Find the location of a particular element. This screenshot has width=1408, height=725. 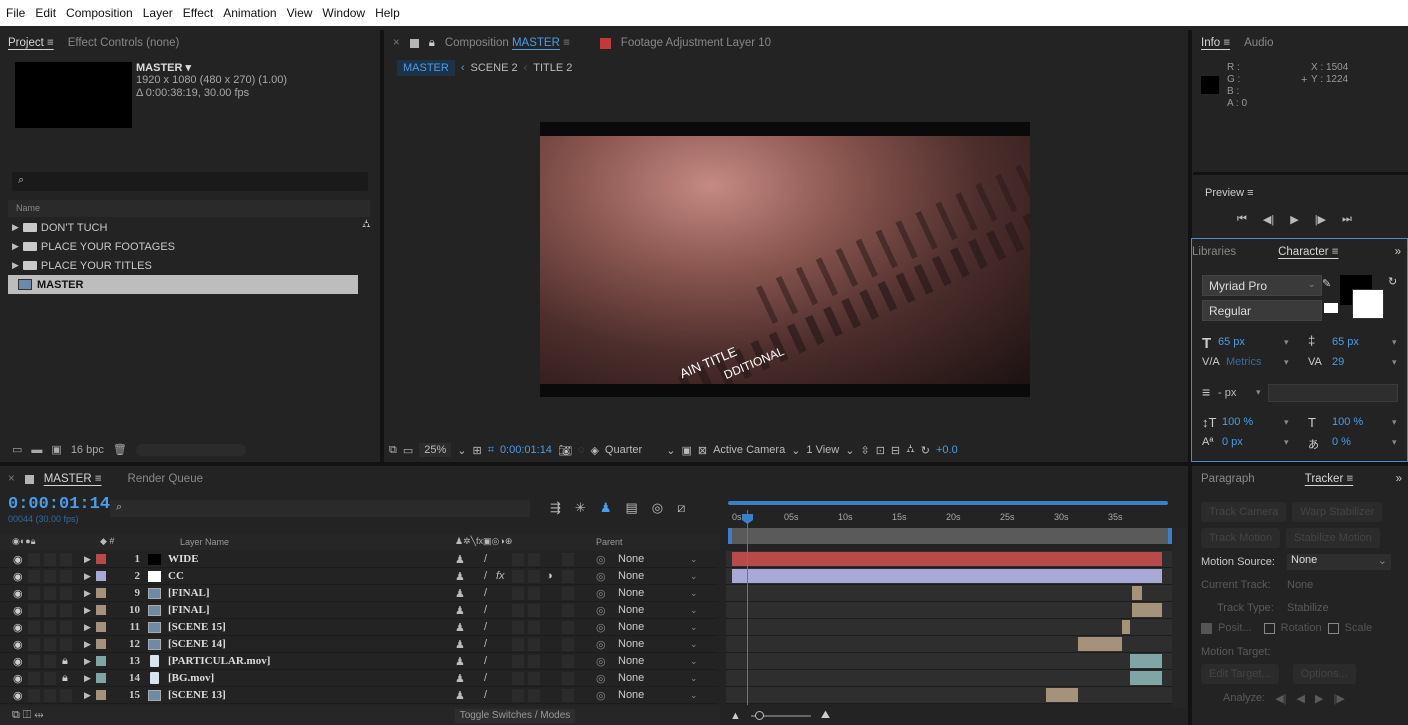

analyze-forward-frame-icon: ▶ is located at coordinates (1319, 698).